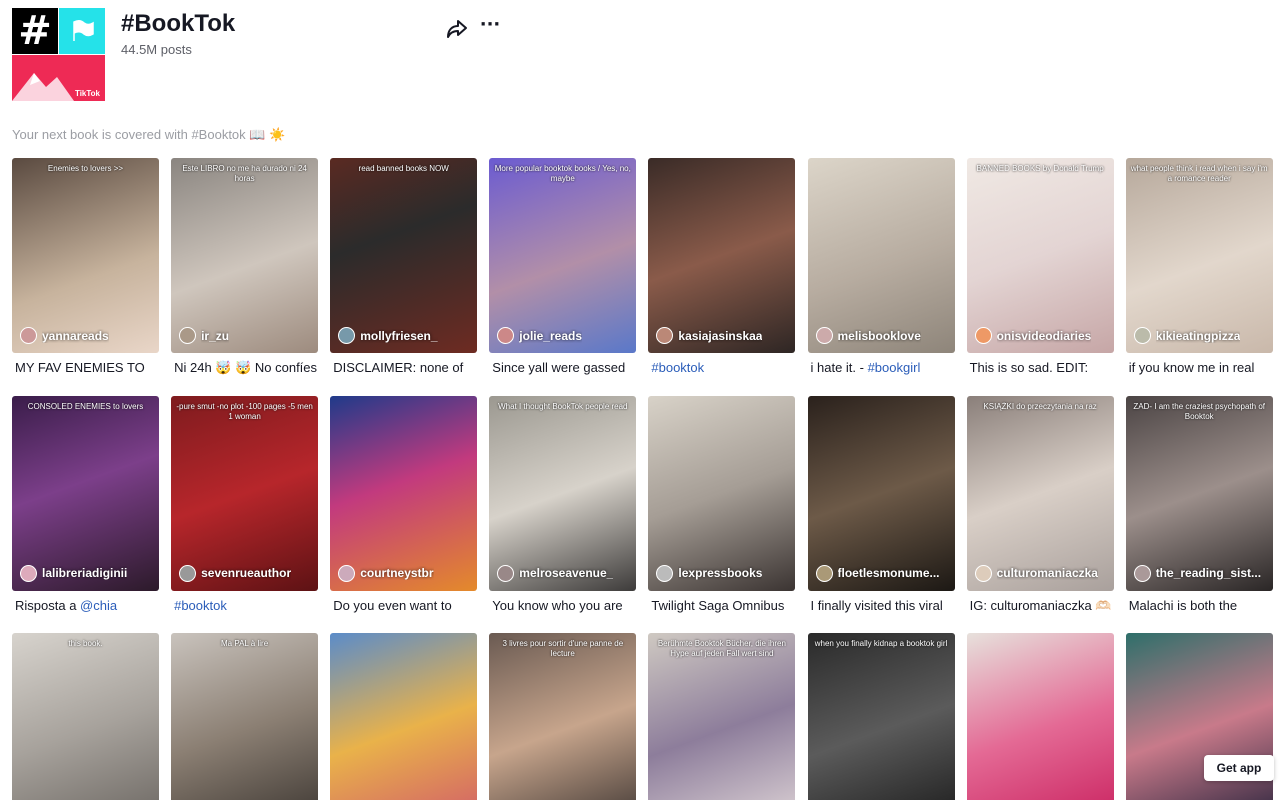  I want to click on video-caption: Twilight Saga Omnibus, so click(721, 606).